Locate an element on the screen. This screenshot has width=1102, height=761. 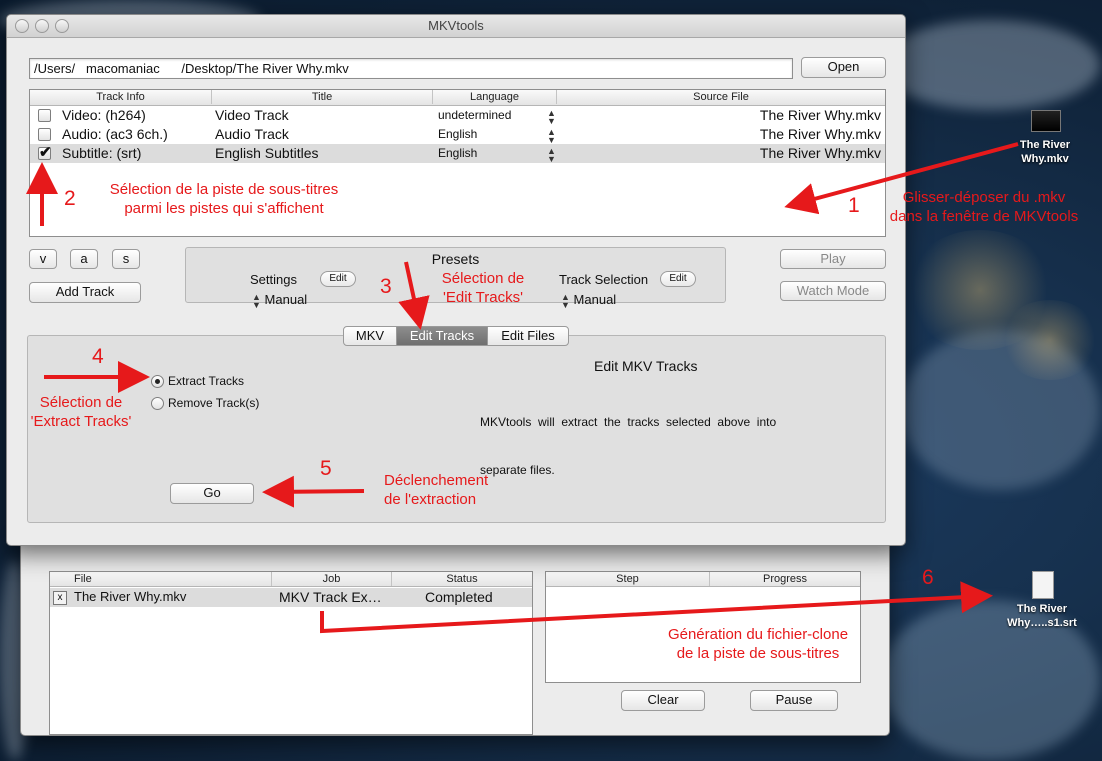
track-title: Video Track is located at coordinates (252, 115).